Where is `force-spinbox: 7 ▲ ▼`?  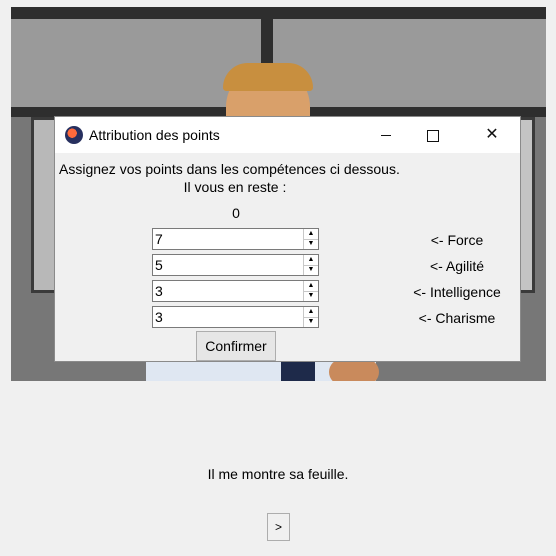
force-spinbox: 7 ▲ ▼ is located at coordinates (235, 239).